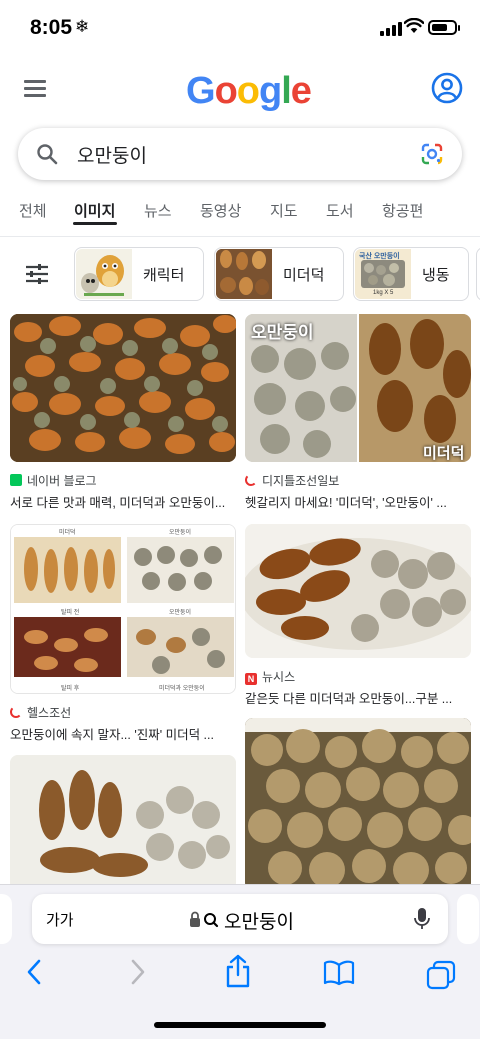 This screenshot has width=480, height=1039. What do you see at coordinates (447, 88) in the screenshot?
I see `account-icon` at bounding box center [447, 88].